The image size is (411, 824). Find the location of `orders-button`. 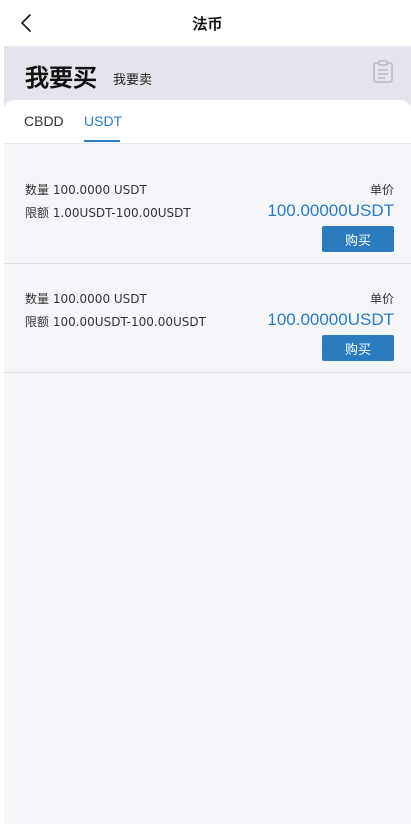

orders-button is located at coordinates (383, 72).